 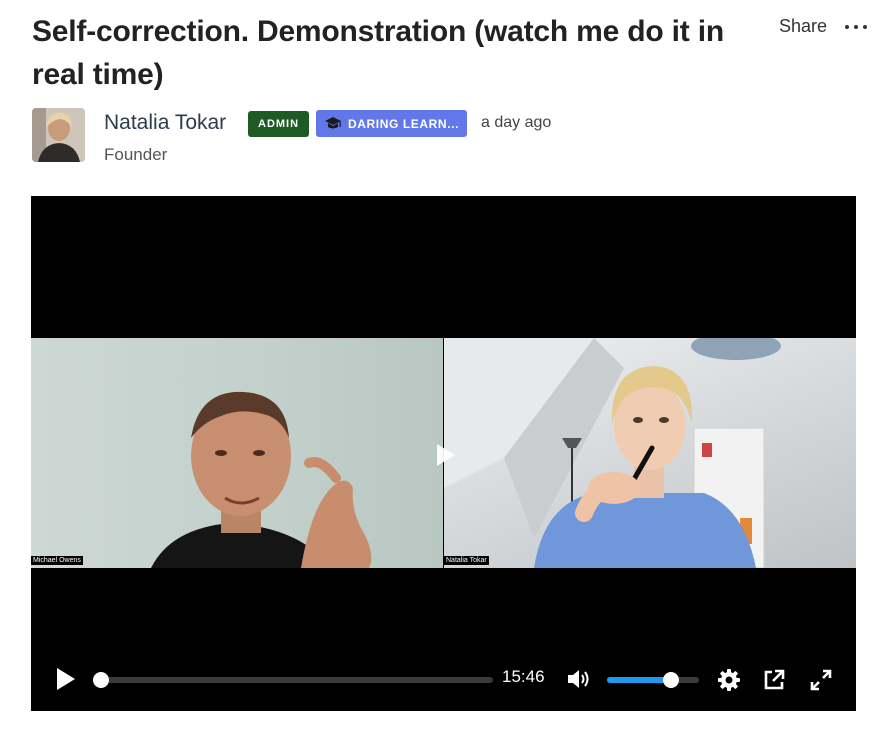 I want to click on post-actions: Share, so click(x=823, y=26).